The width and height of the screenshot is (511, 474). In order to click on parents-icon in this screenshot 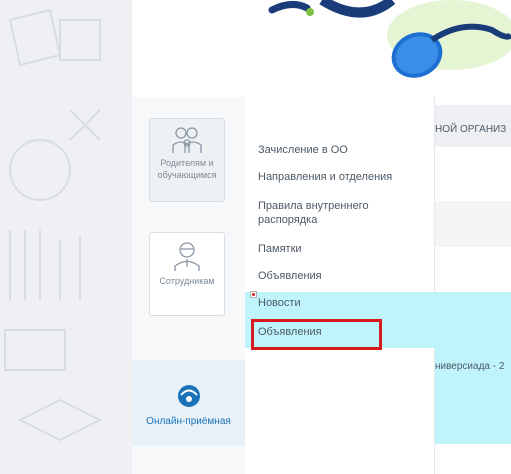, I will do `click(187, 140)`.